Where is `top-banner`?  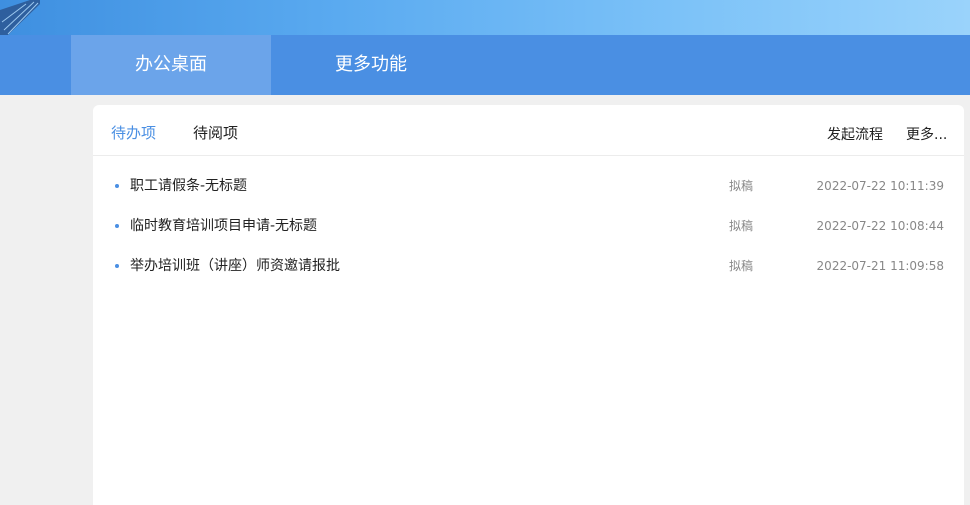
top-banner is located at coordinates (485, 17).